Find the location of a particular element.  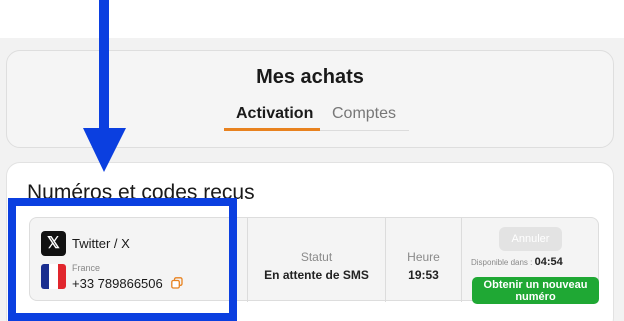

status-value: En attente de SMS is located at coordinates (316, 275).